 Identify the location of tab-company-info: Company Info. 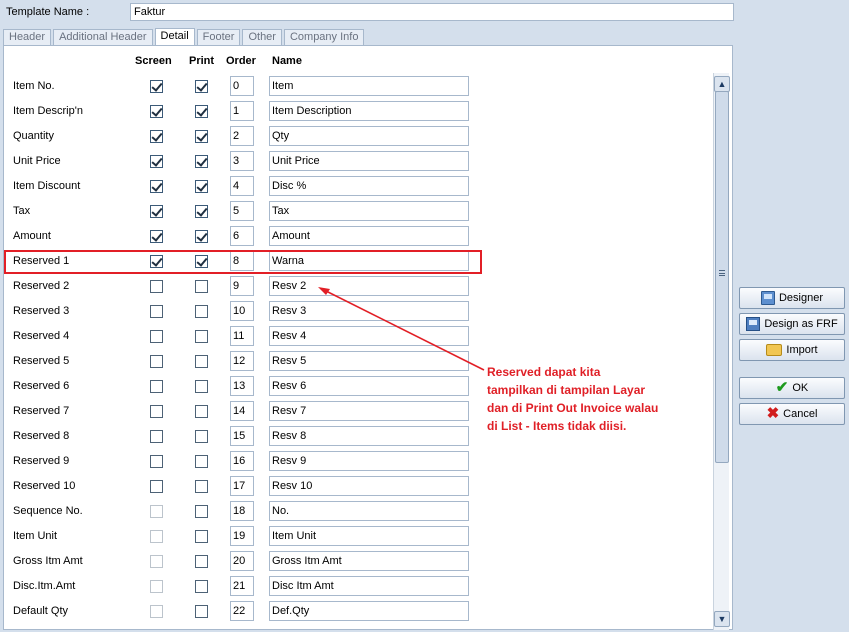
(324, 37).